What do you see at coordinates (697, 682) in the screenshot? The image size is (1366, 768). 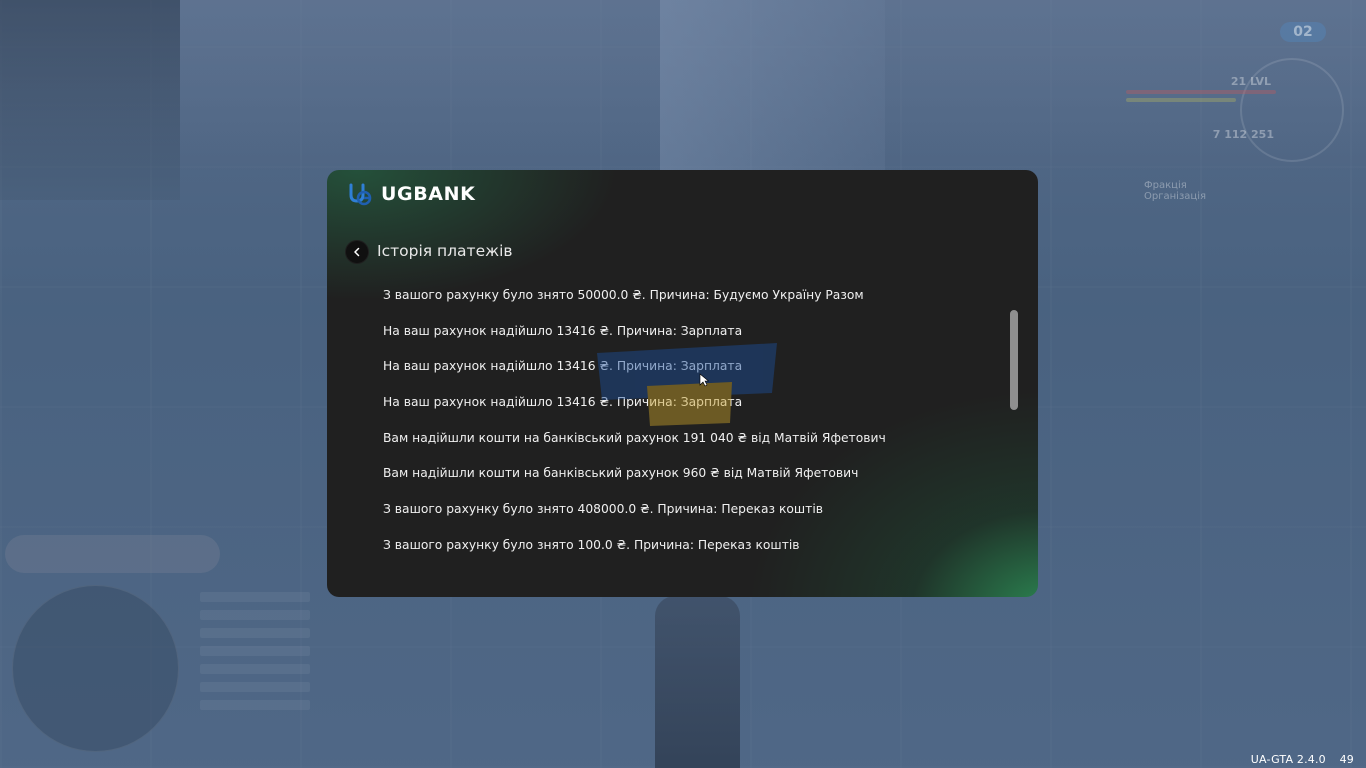 I see `player-character` at bounding box center [697, 682].